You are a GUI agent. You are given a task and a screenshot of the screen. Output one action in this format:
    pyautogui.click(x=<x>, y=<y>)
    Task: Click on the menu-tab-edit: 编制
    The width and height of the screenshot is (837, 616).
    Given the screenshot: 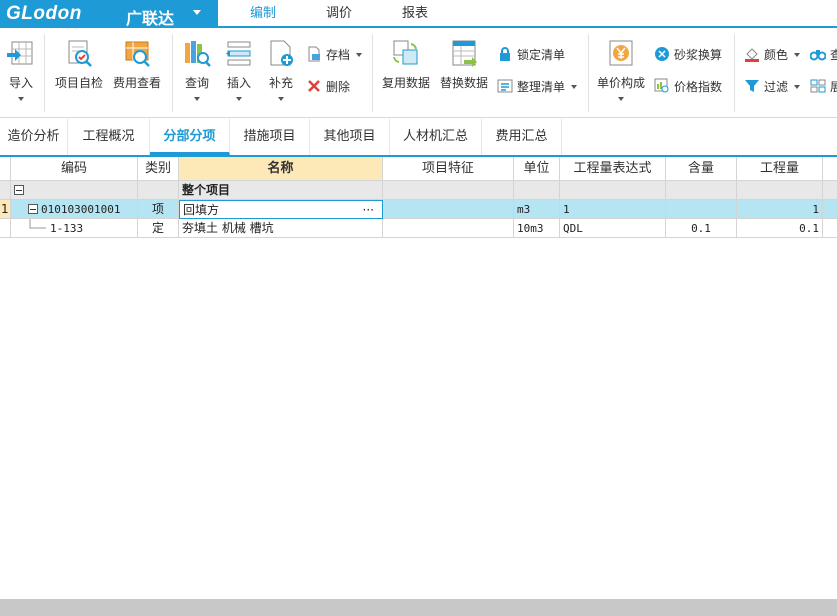 What is the action you would take?
    pyautogui.click(x=263, y=14)
    